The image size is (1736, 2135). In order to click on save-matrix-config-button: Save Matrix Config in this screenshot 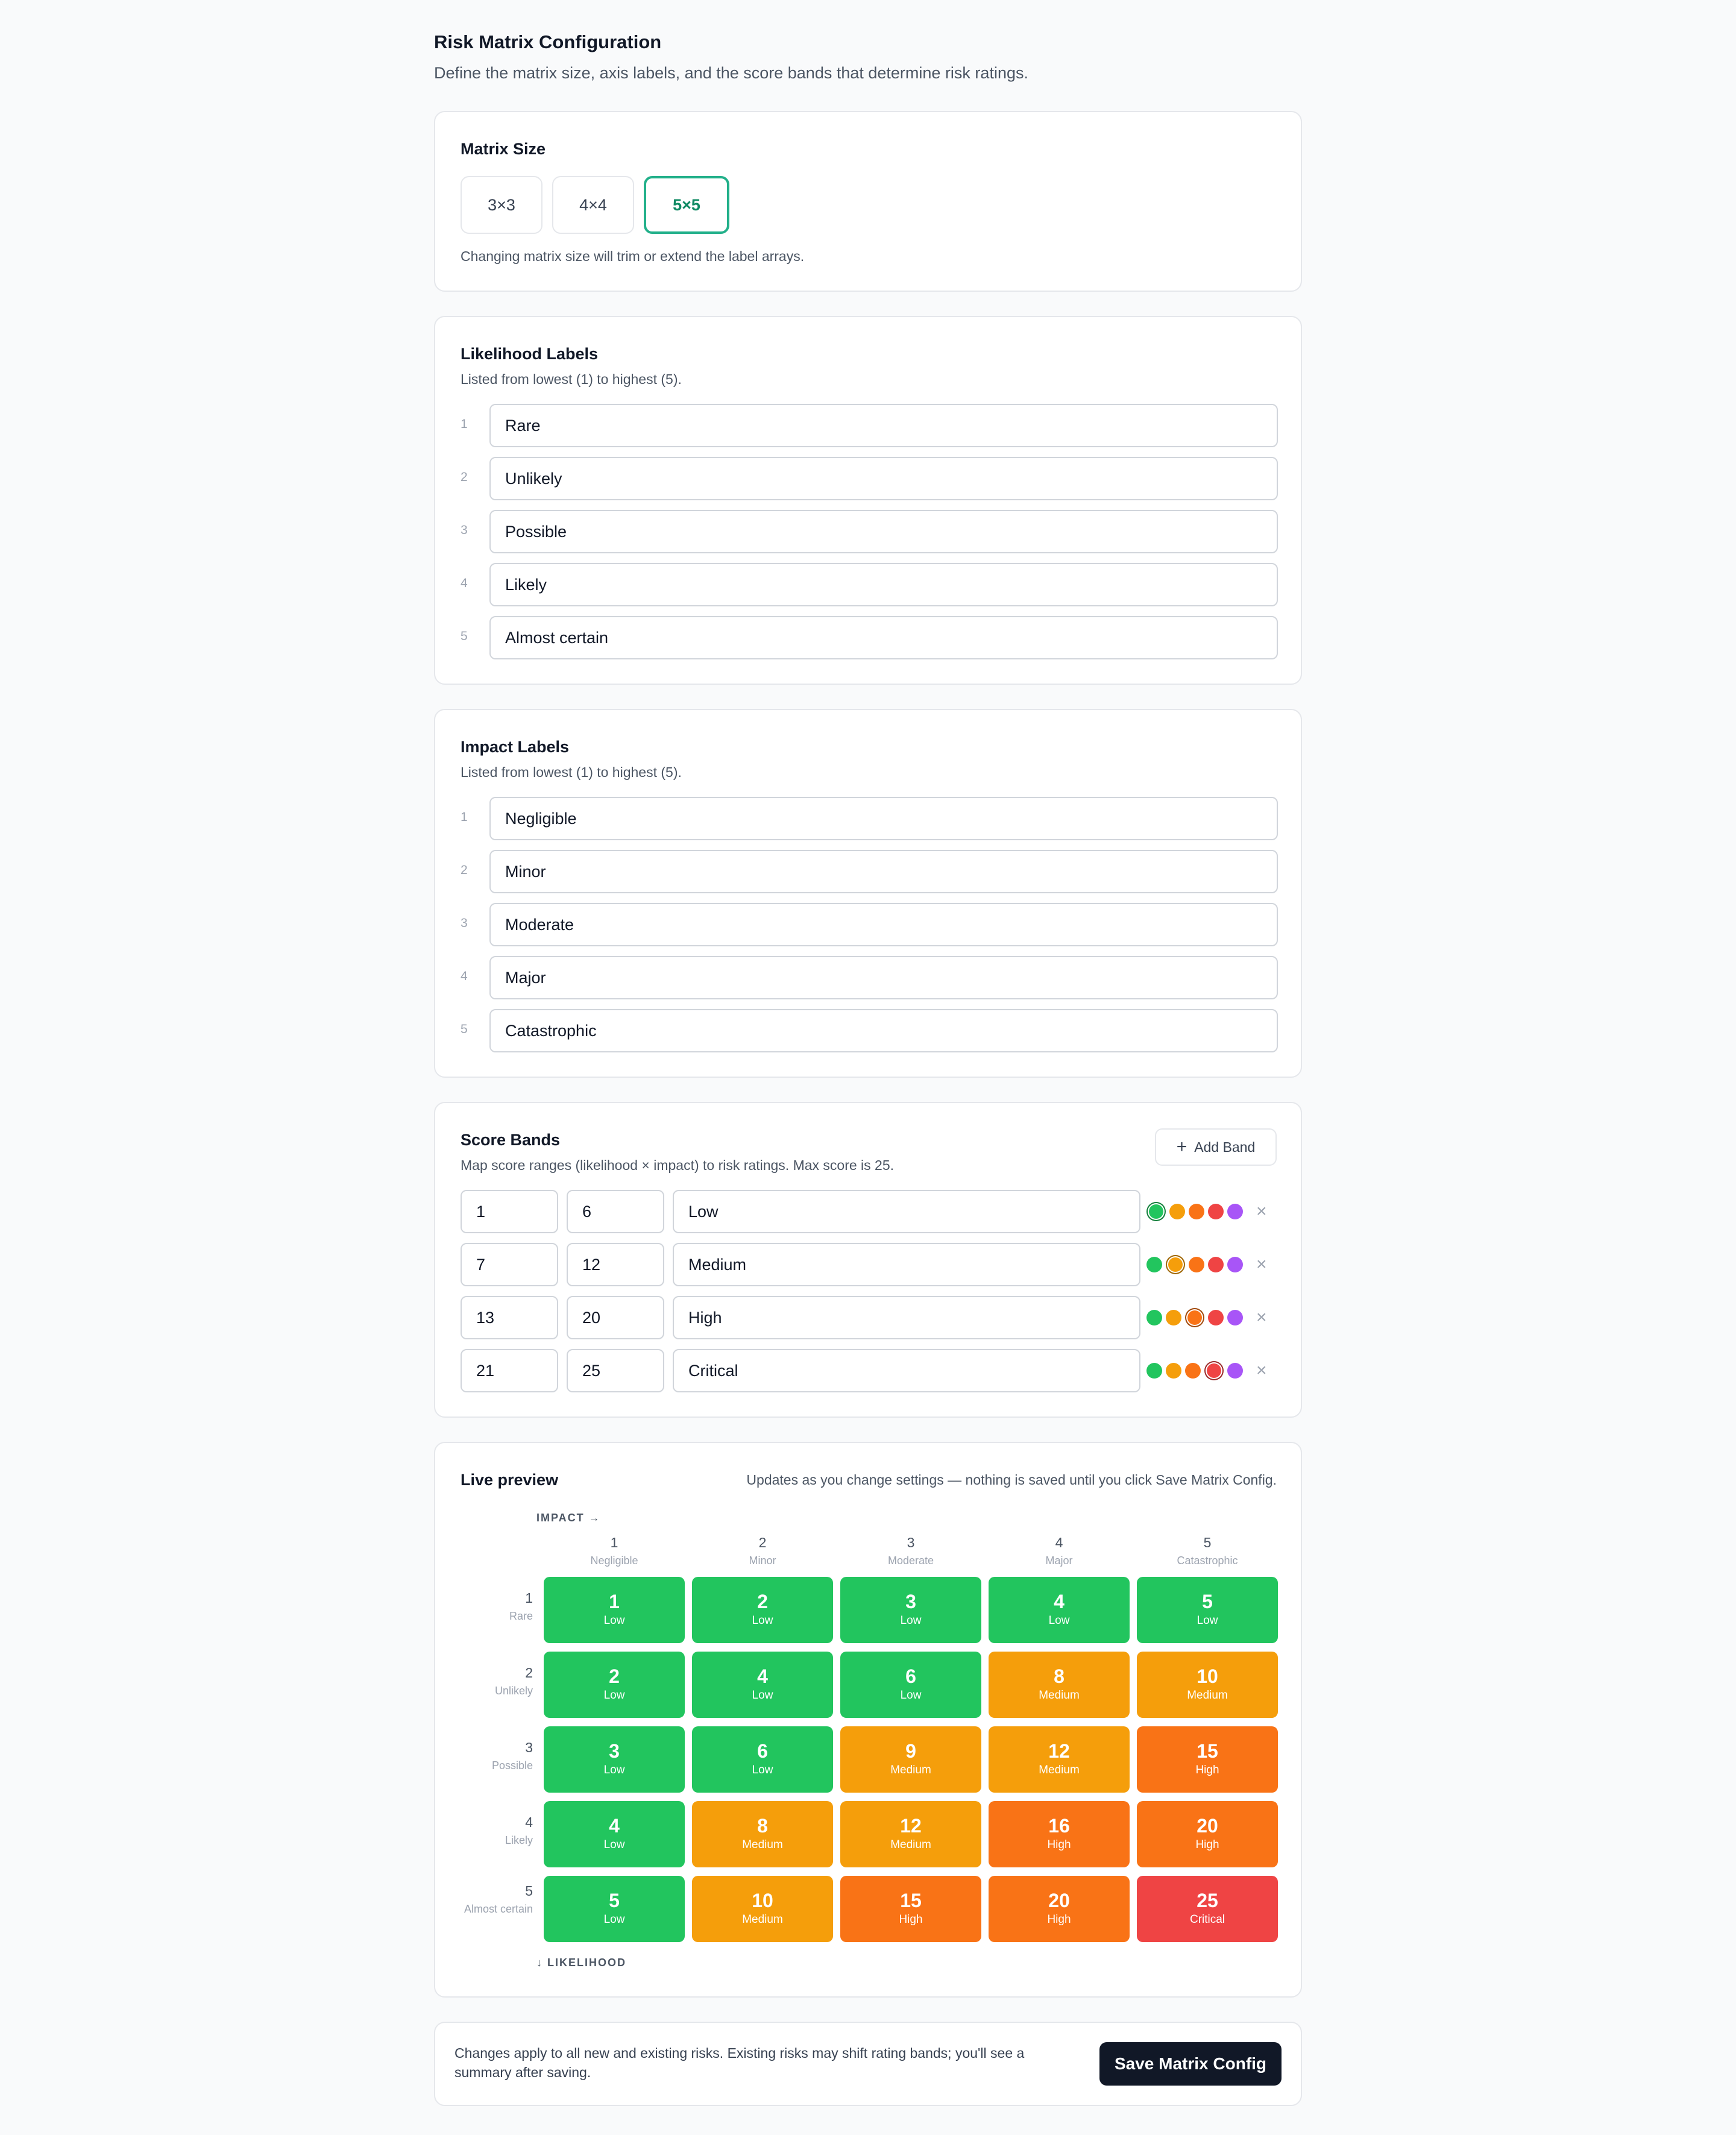, I will do `click(1190, 2064)`.